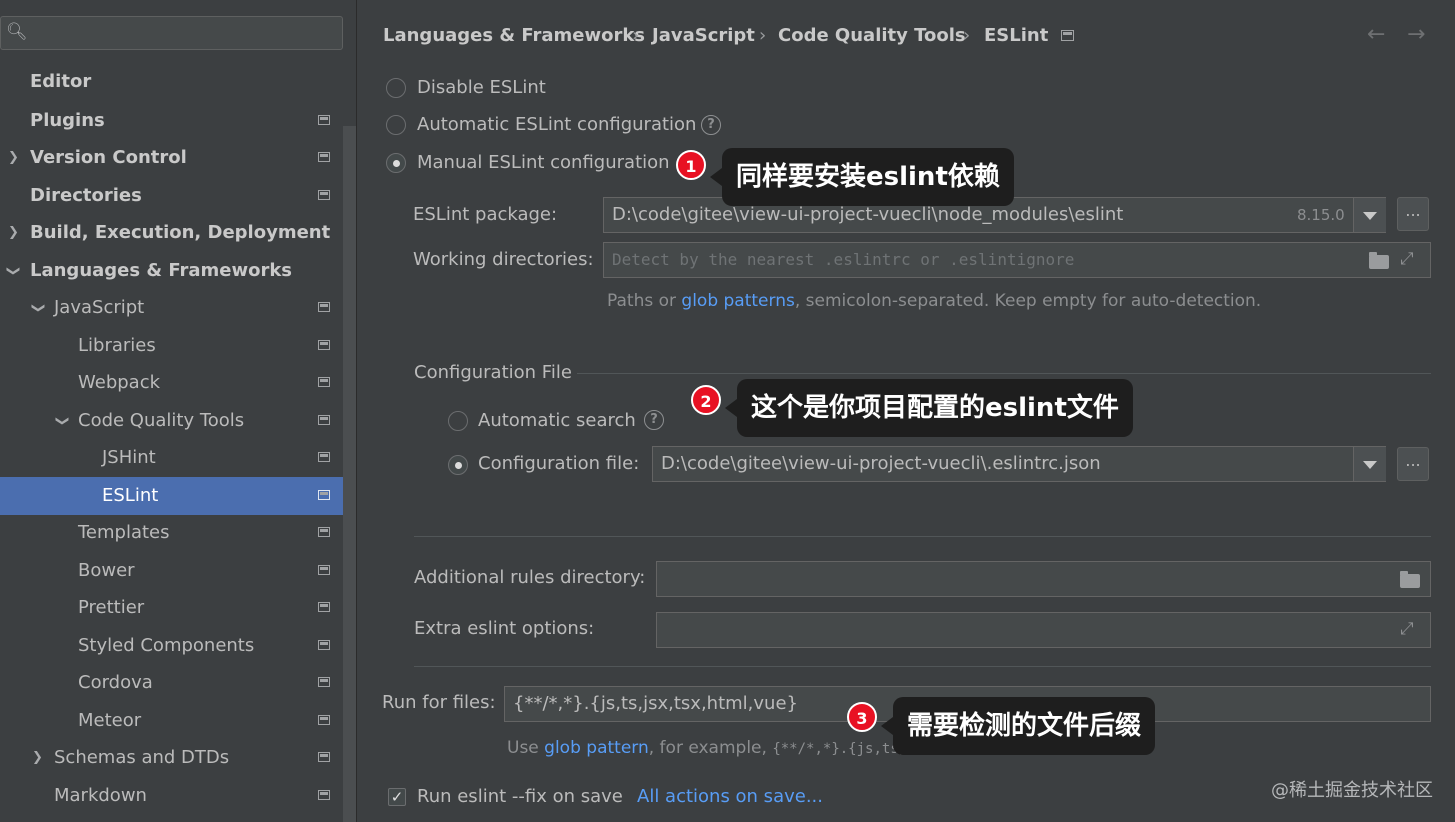 The height and width of the screenshot is (822, 1455). What do you see at coordinates (178, 496) in the screenshot?
I see `sidebar-item-eslint: ESLint` at bounding box center [178, 496].